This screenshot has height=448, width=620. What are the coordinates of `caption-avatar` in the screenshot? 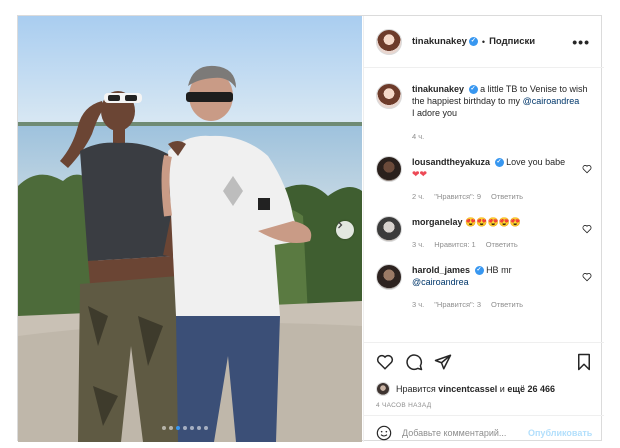 It's located at (389, 96).